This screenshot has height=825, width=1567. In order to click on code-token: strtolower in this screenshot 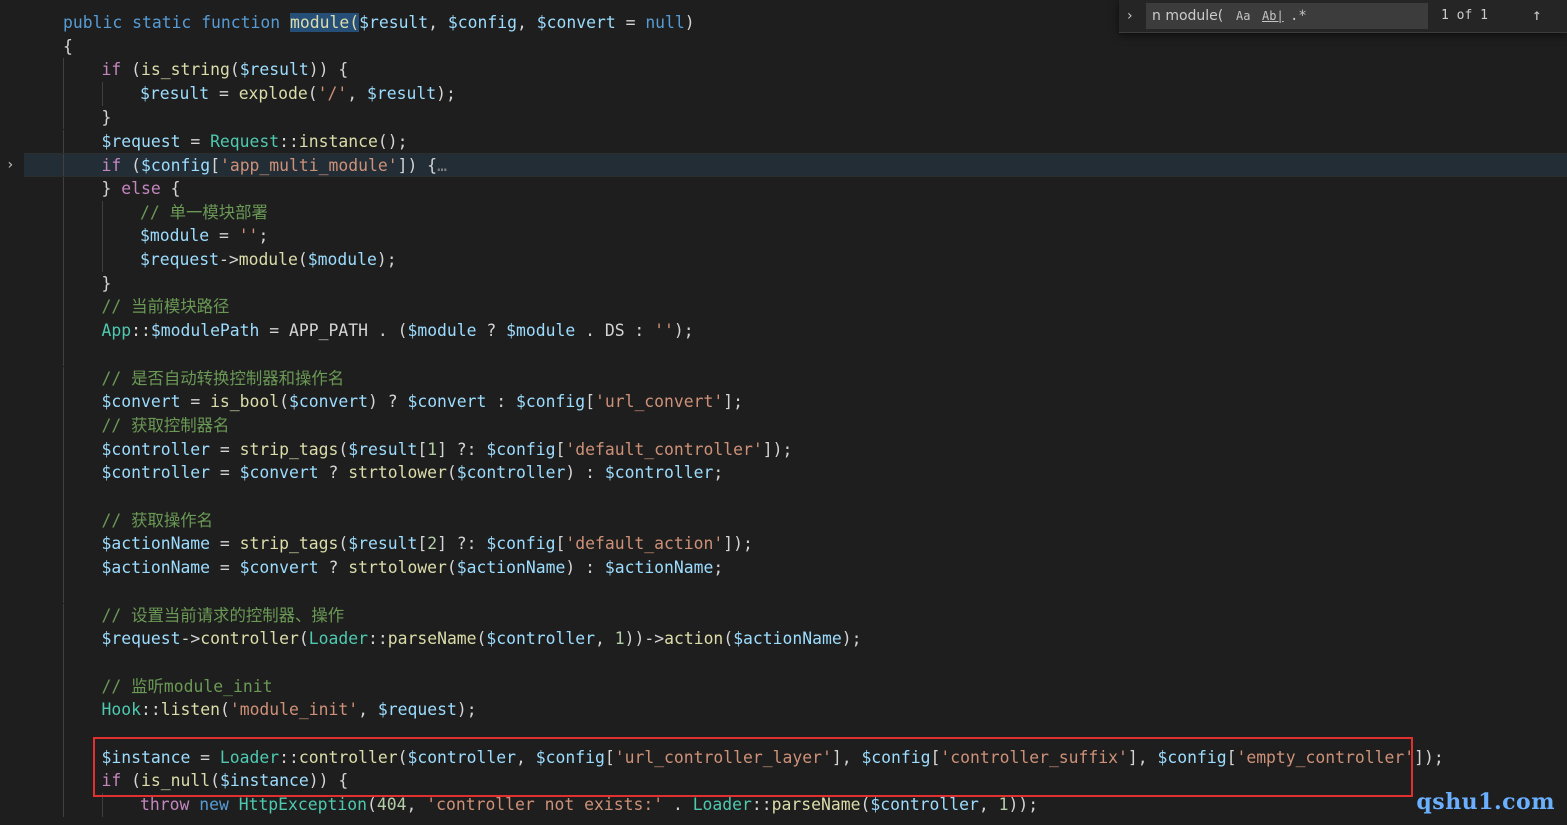, I will do `click(397, 473)`.